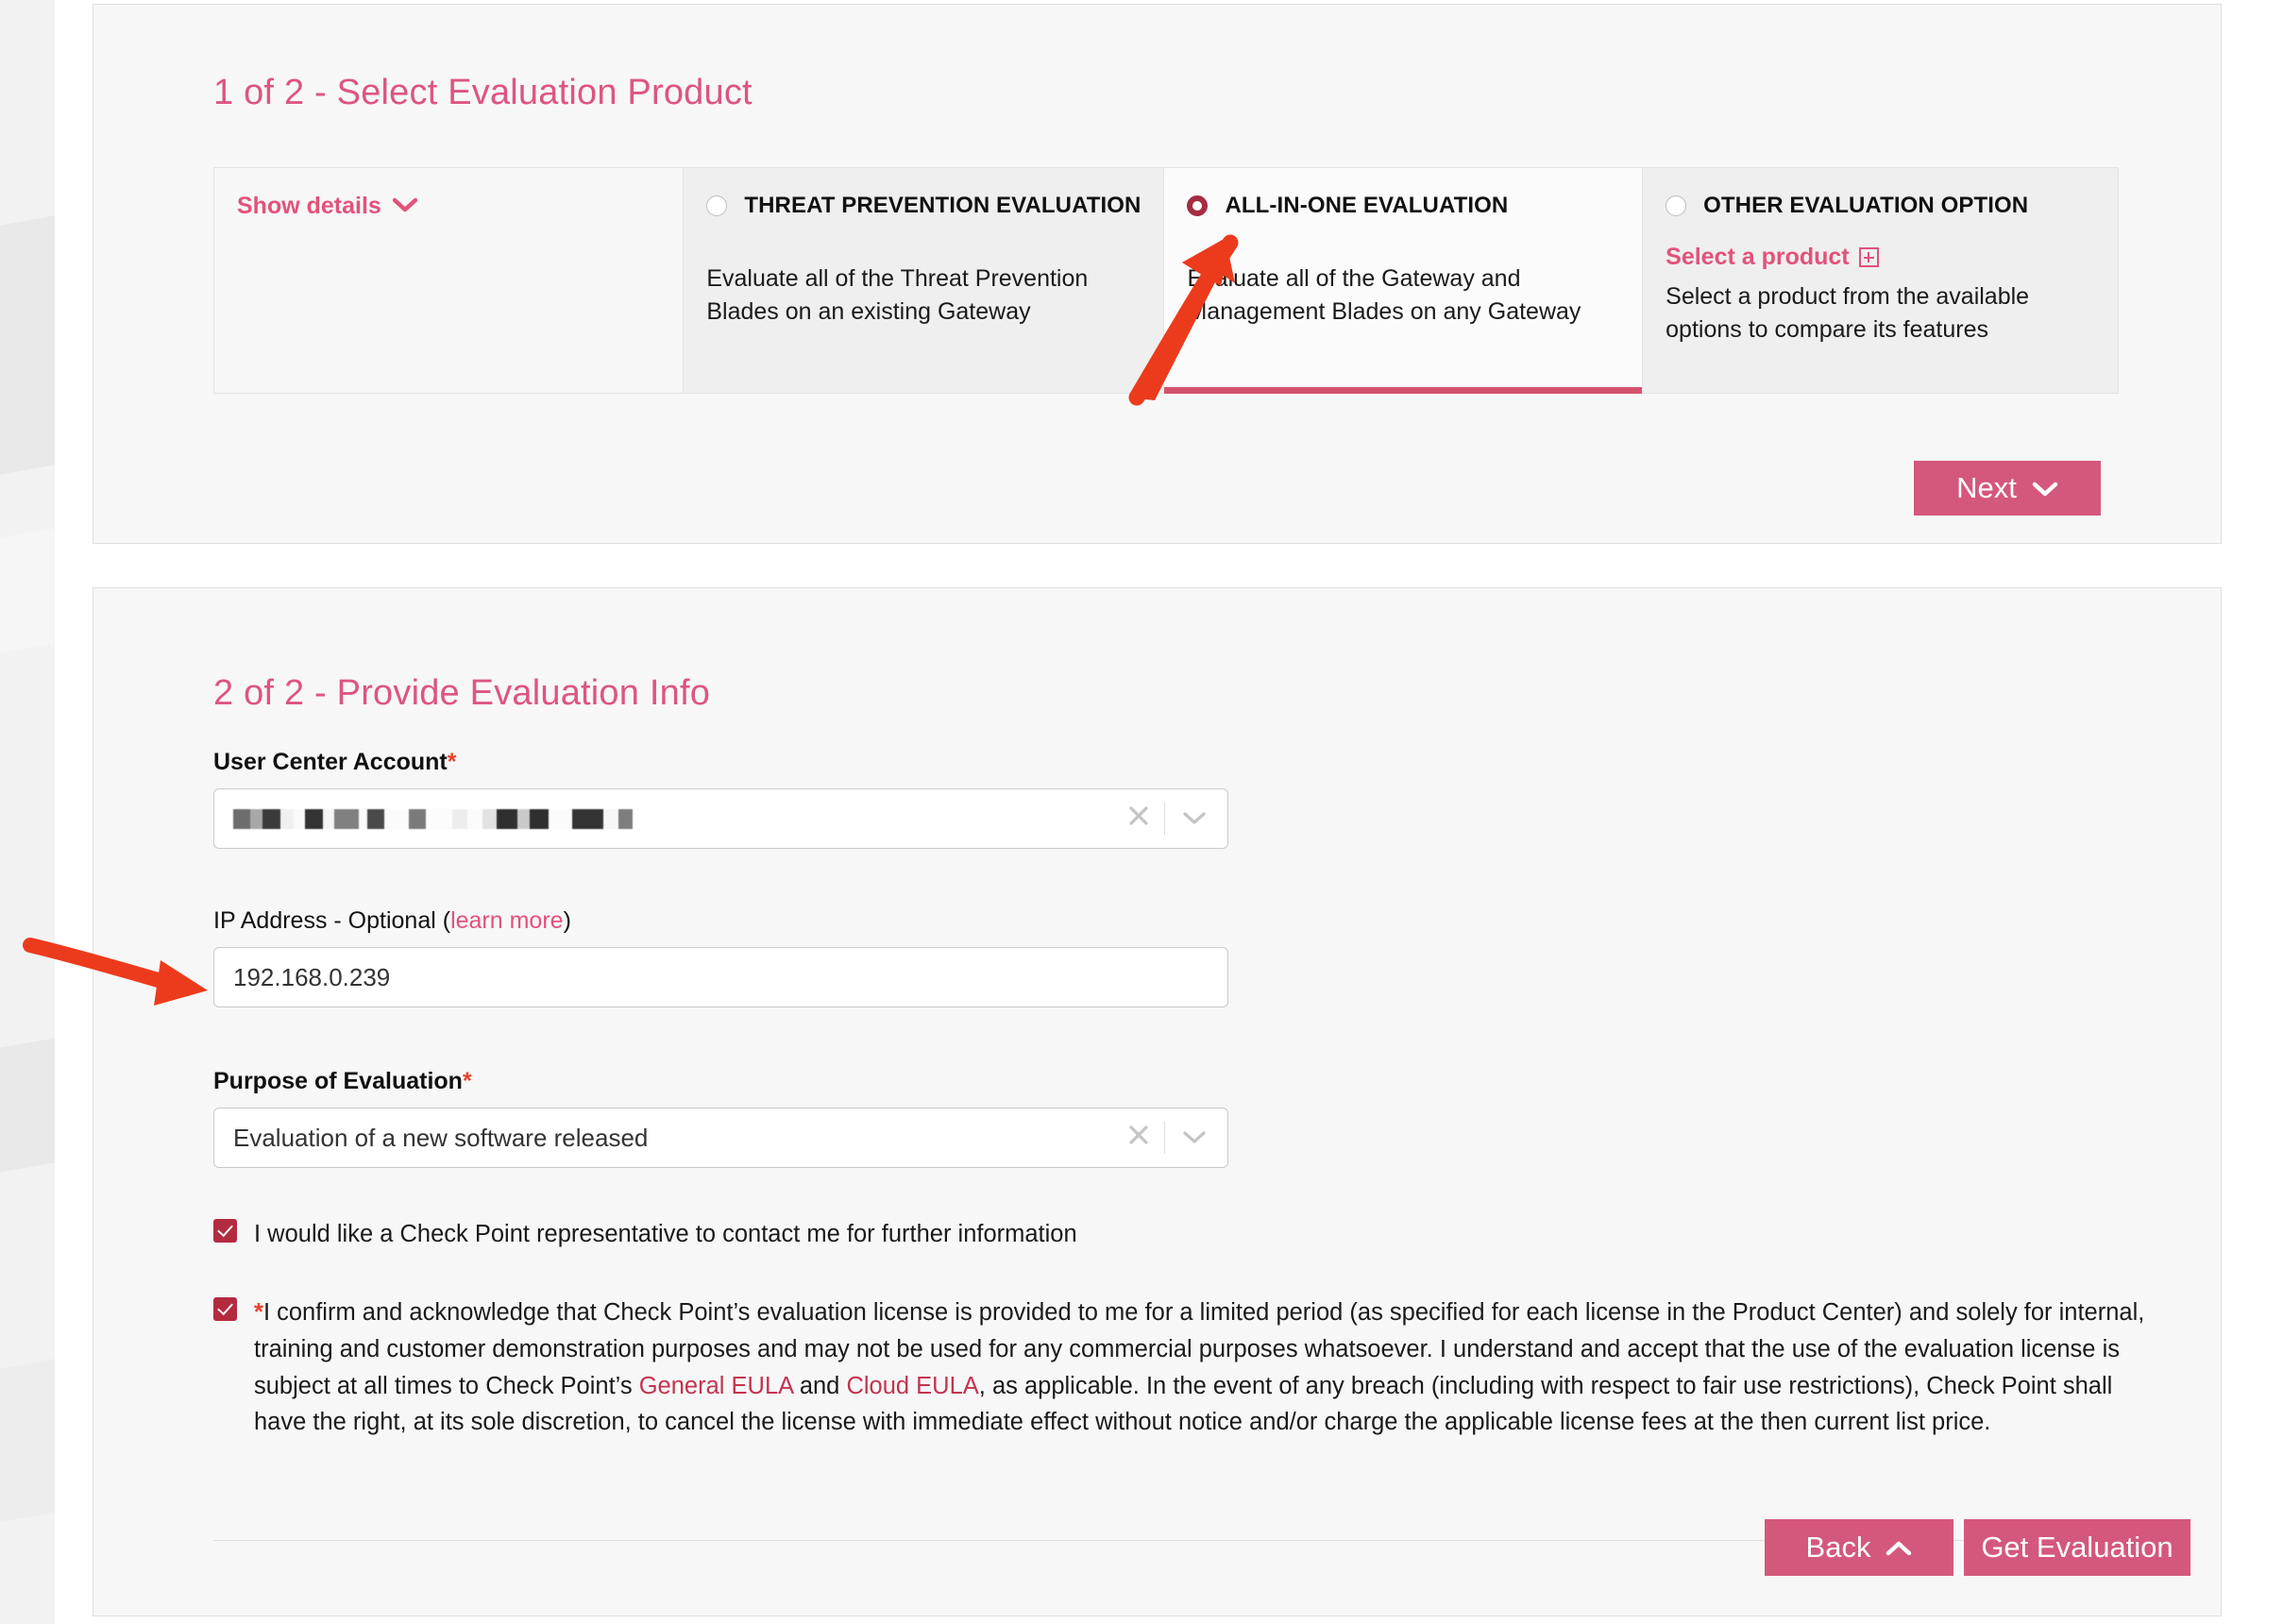 The height and width of the screenshot is (1624, 2283). Describe the element at coordinates (332, 920) in the screenshot. I see `label-text: IP Address - Optional (` at that location.